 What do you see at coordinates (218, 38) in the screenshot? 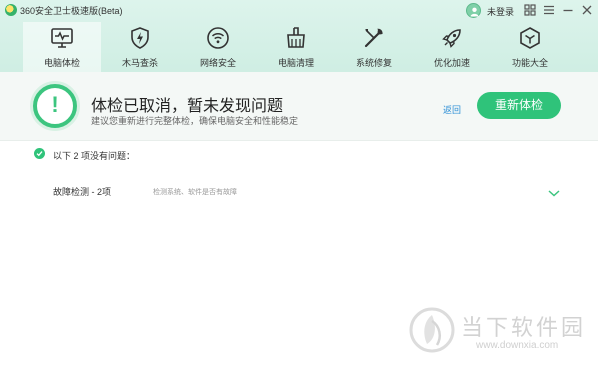
I see `wifi-icon` at bounding box center [218, 38].